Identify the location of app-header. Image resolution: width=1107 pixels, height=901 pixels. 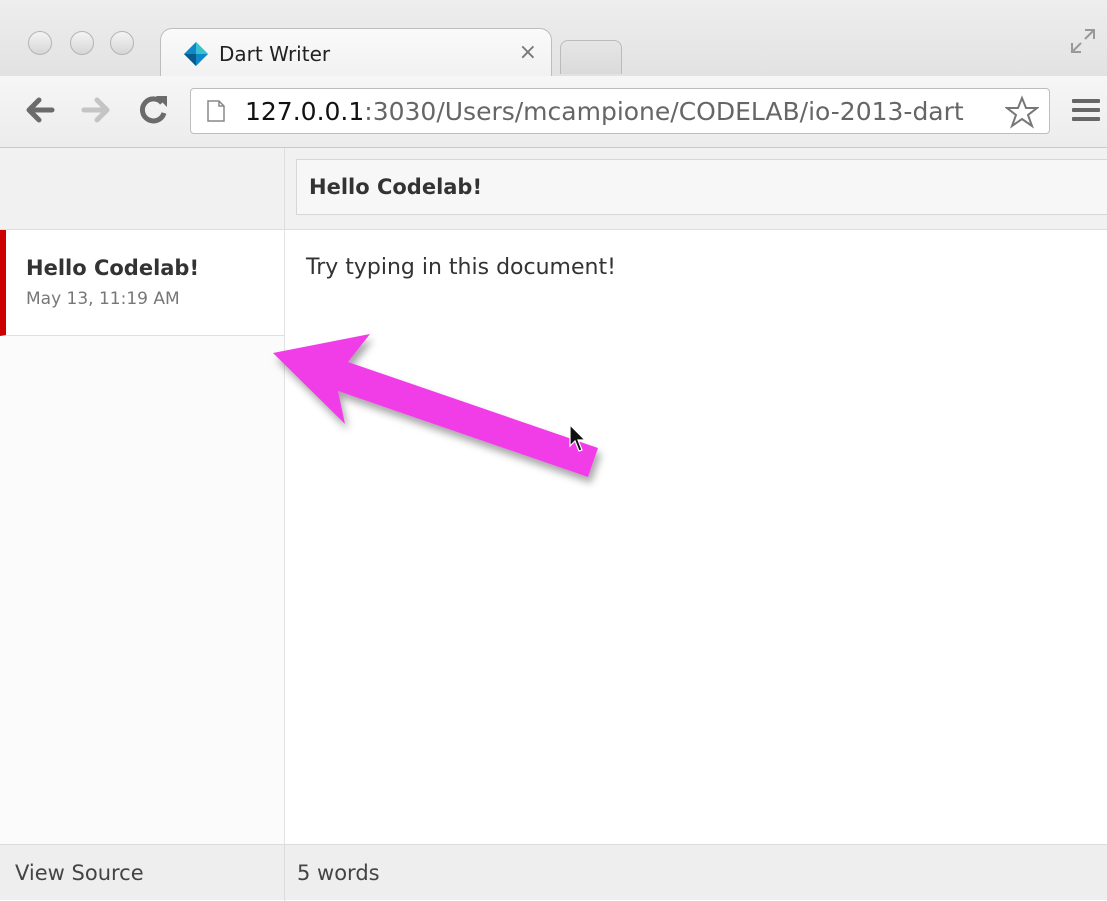
(553, 189).